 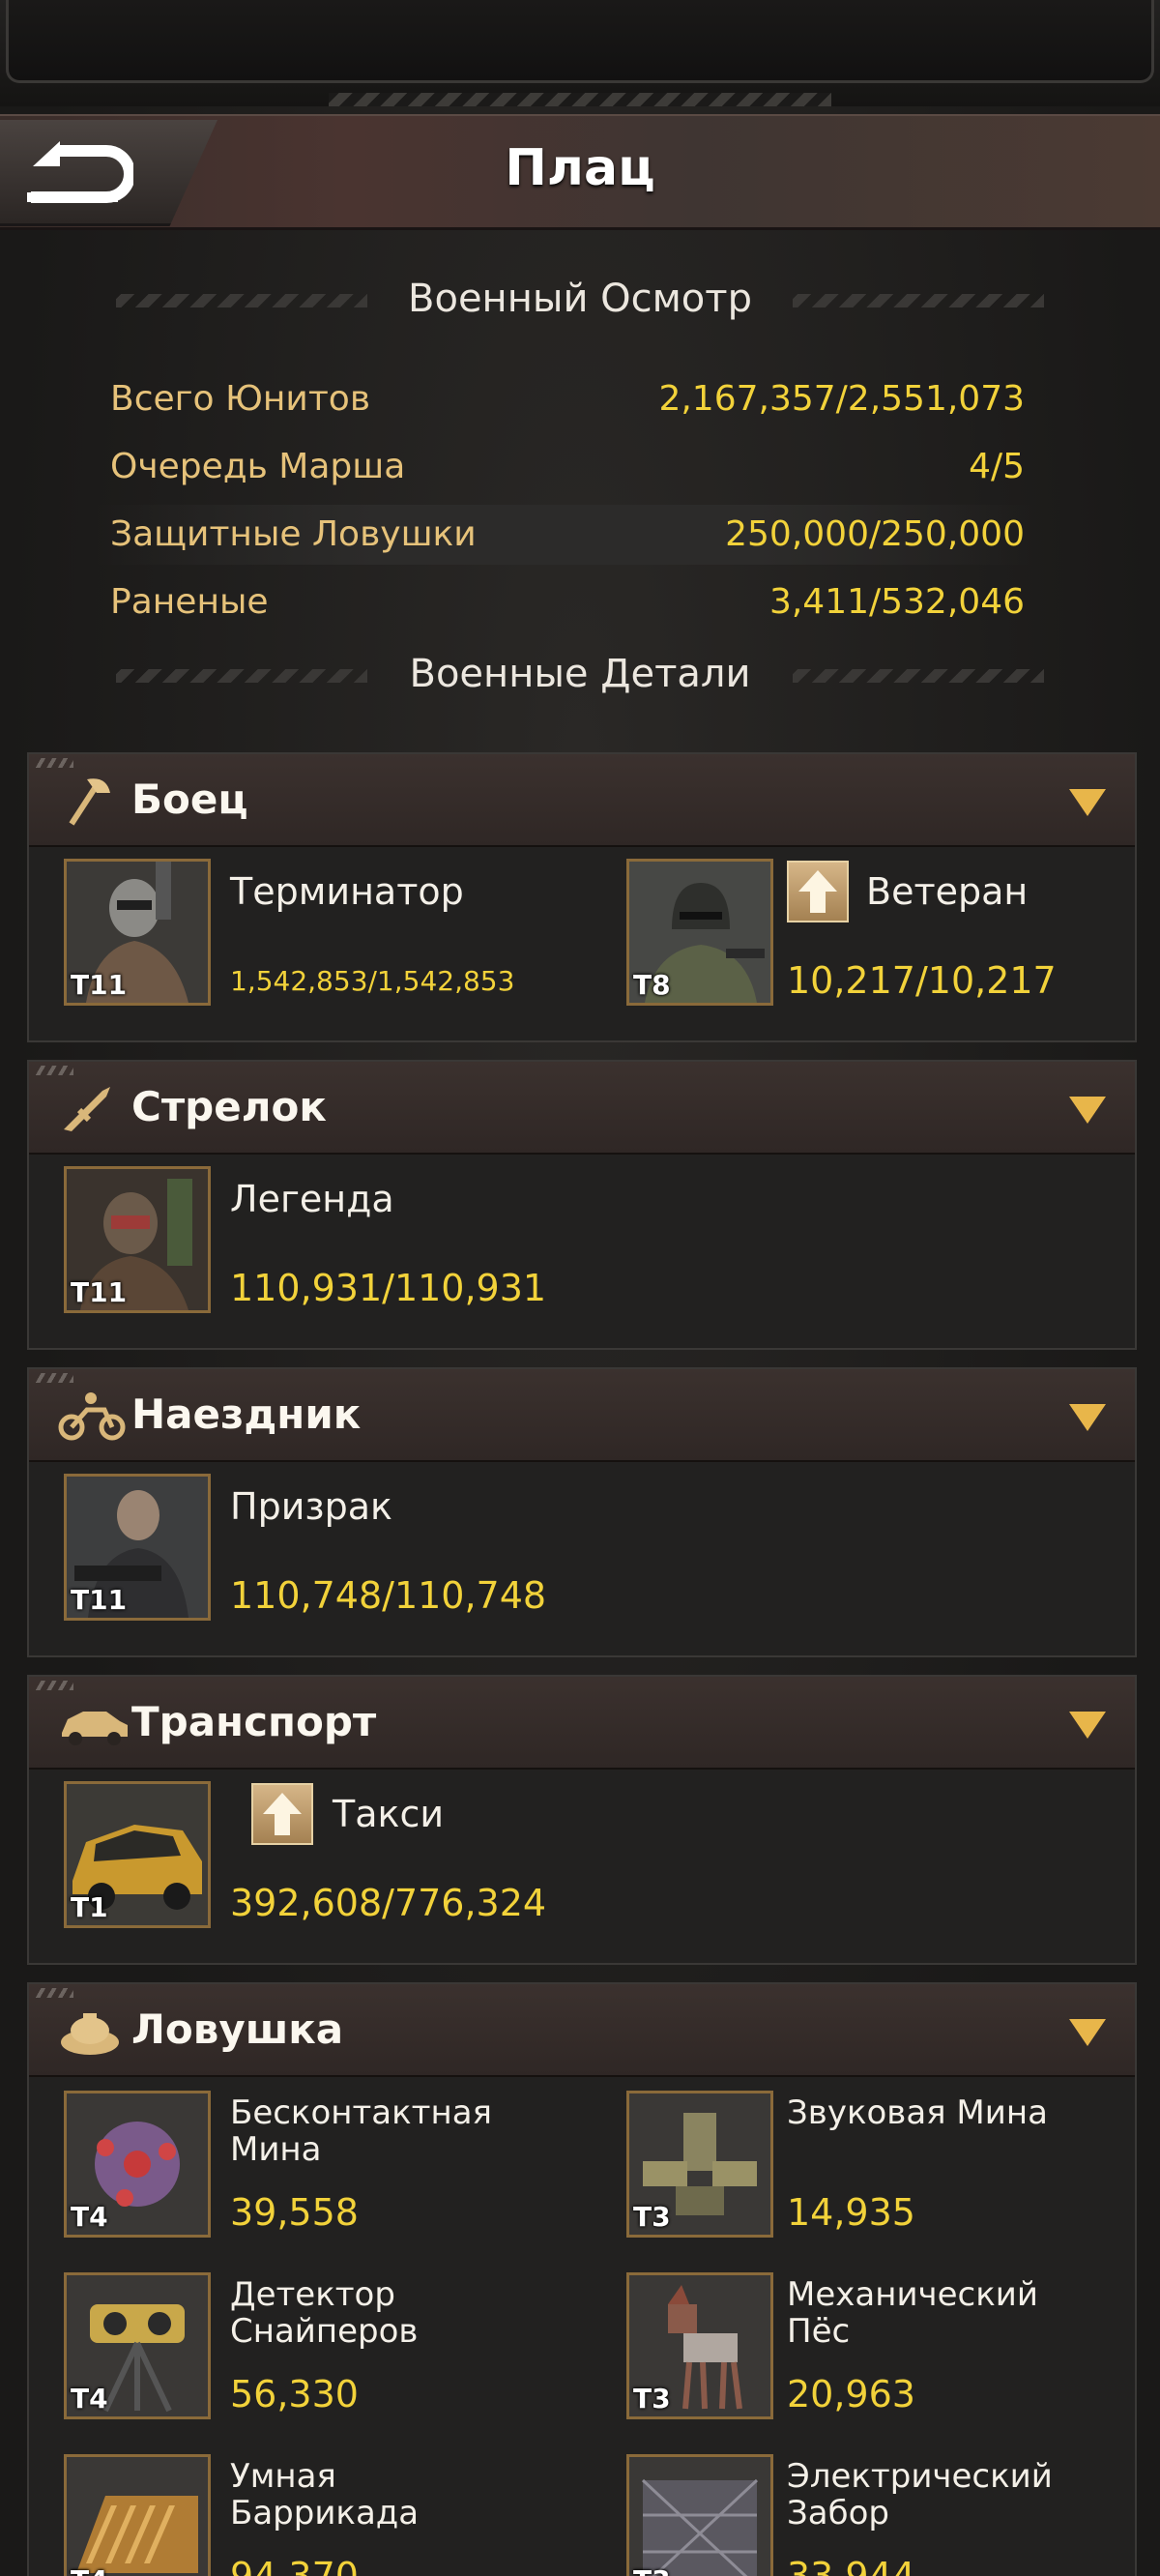 I want to click on smart-barricade-icon, so click(x=137, y=2516).